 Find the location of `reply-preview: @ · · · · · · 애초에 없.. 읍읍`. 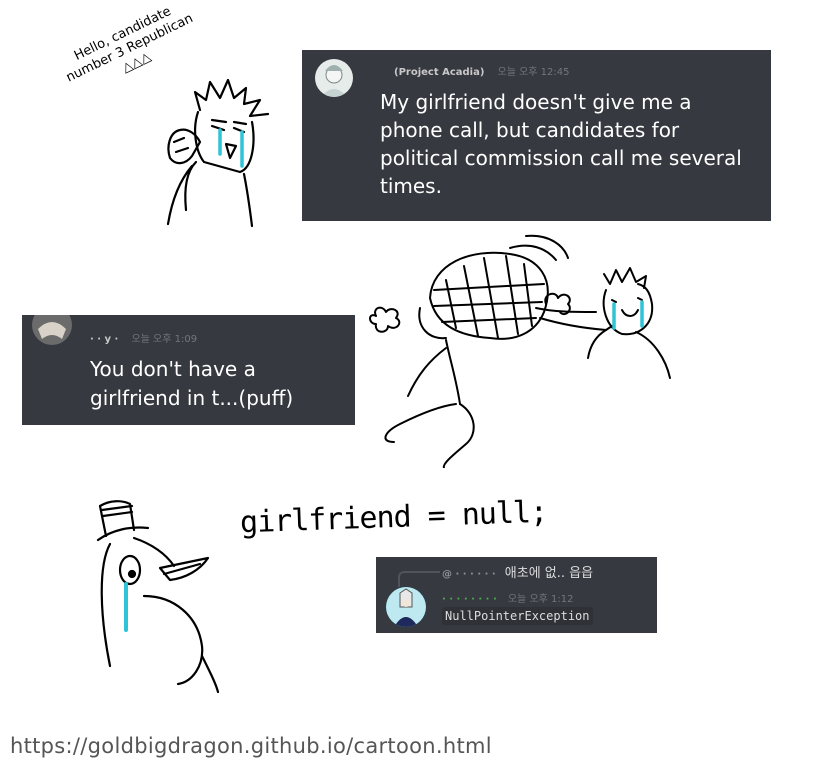

reply-preview: @ · · · · · · 애초에 없.. 읍읍 is located at coordinates (517, 571).